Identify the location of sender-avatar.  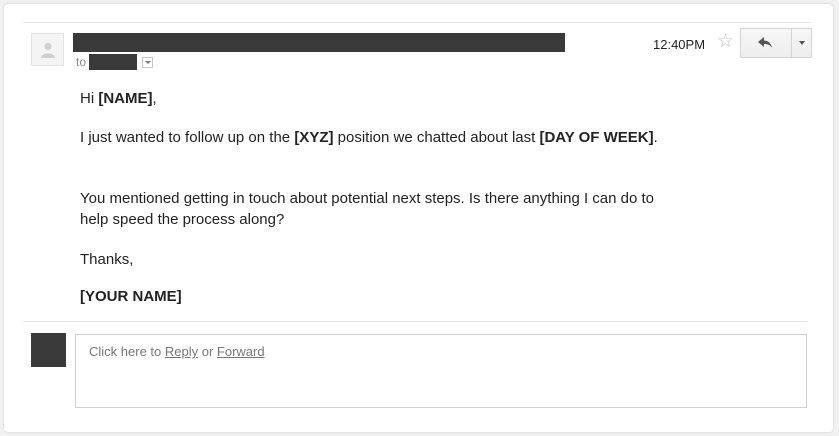
(47, 49).